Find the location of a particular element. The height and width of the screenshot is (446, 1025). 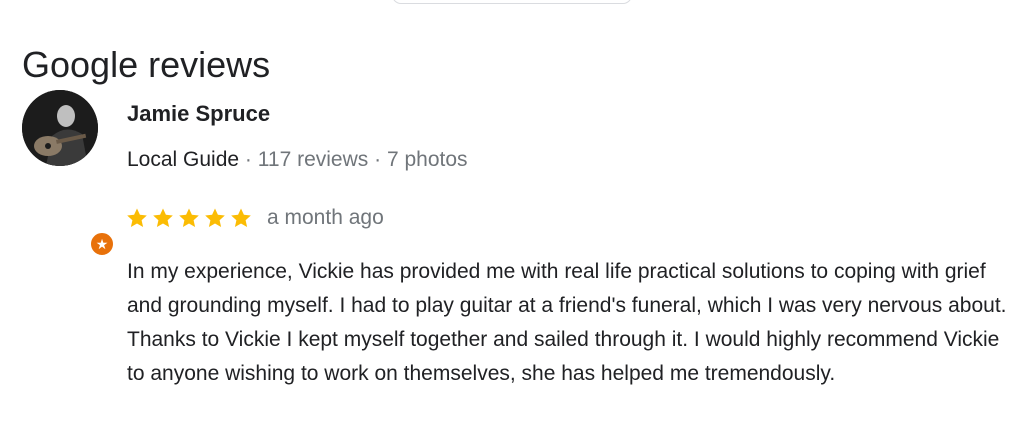

star-rating is located at coordinates (189, 218).